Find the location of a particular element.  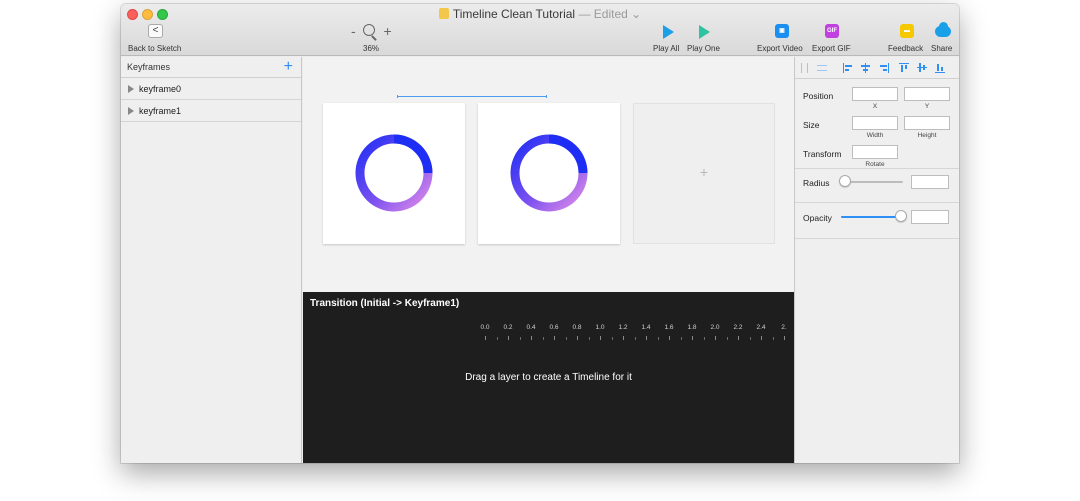

position-x-field is located at coordinates (875, 94).